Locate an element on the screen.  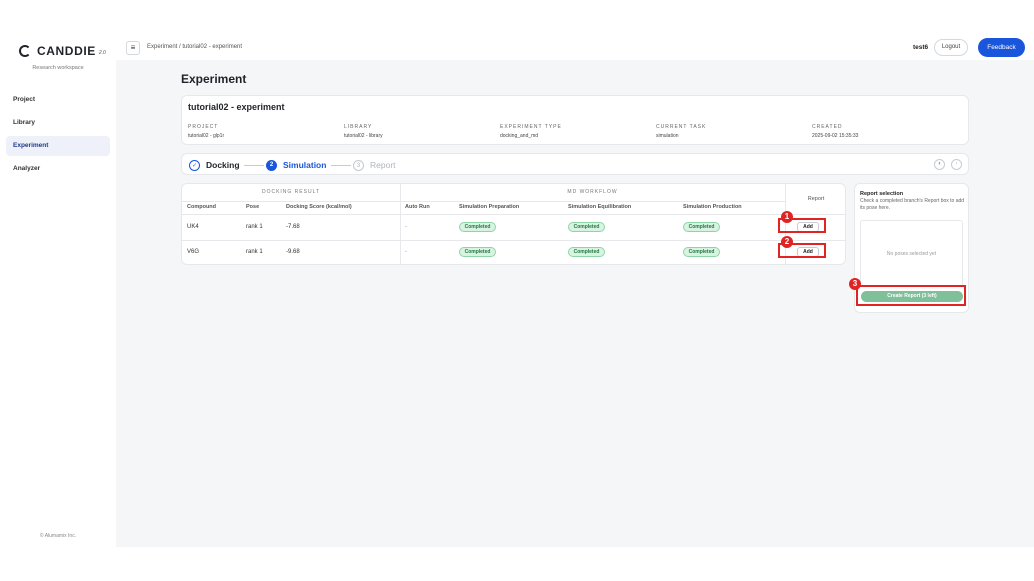
column-header-report: Report is located at coordinates (816, 199).